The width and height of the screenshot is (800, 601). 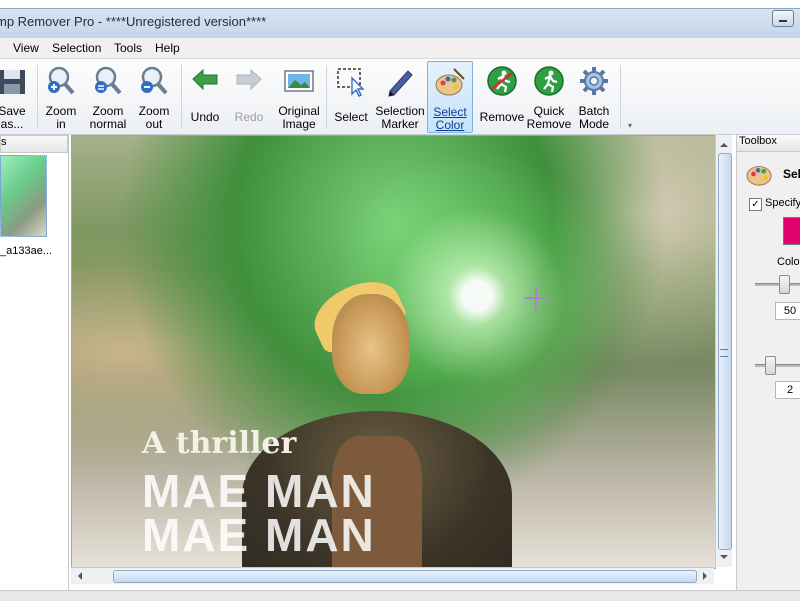 What do you see at coordinates (630, 125) in the screenshot?
I see `toolbar-overflow-chevron-icon: ▾` at bounding box center [630, 125].